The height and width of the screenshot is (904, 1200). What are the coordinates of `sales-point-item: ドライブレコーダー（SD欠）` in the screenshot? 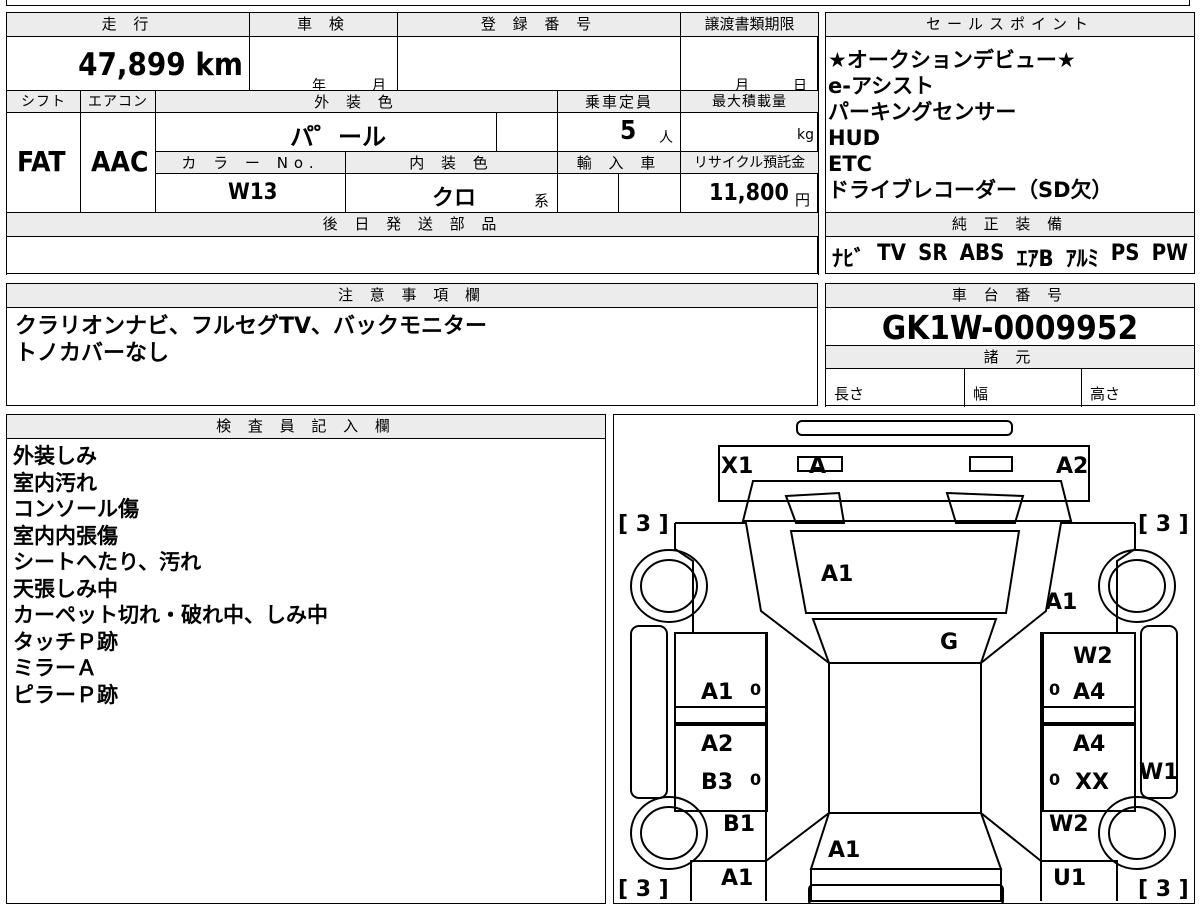 It's located at (970, 190).